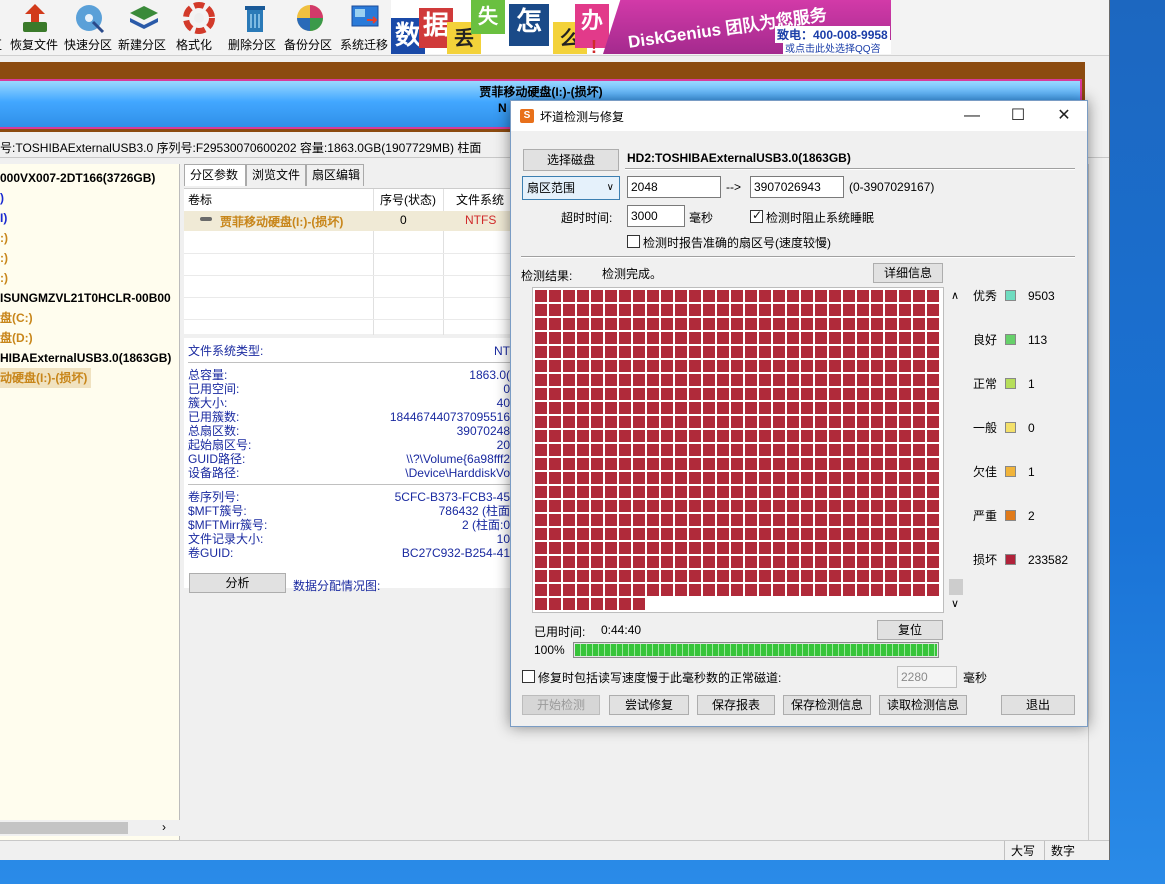 Image resolution: width=1165 pixels, height=884 pixels. I want to click on repair-ms-input: 2280, so click(927, 677).